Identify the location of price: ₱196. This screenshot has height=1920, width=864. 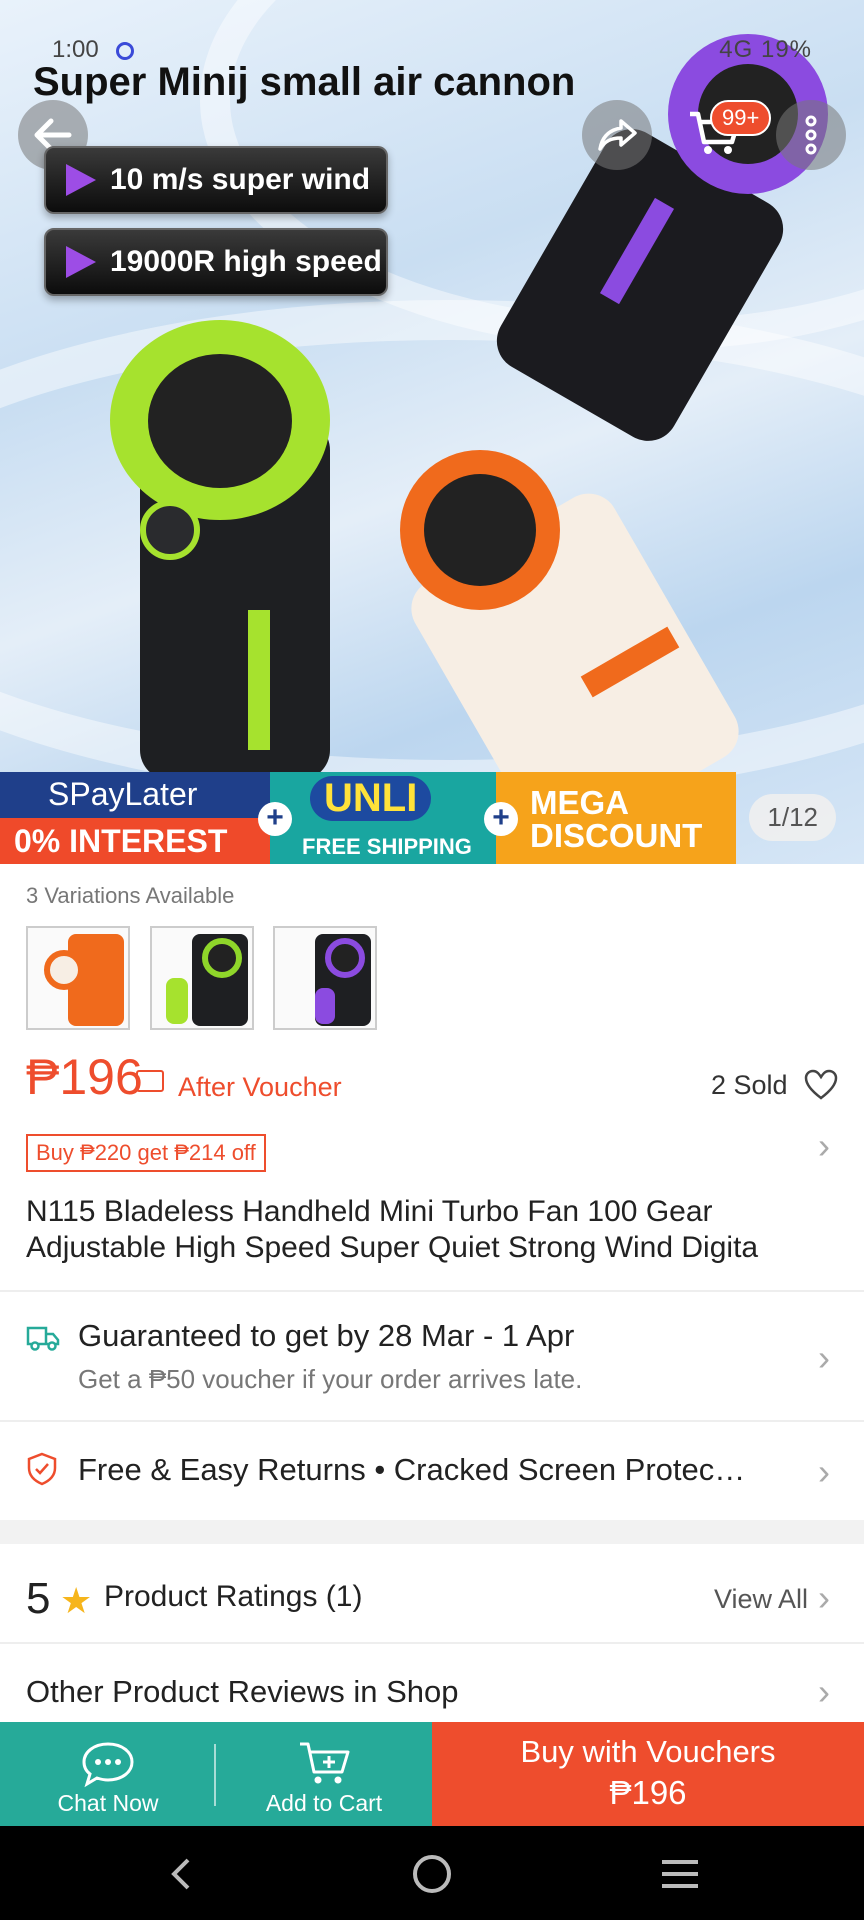
(84, 1077).